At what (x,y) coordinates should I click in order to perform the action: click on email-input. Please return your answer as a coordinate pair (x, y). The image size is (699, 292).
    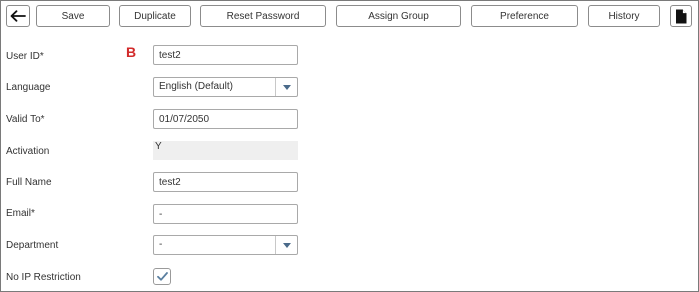
    Looking at the image, I should click on (225, 214).